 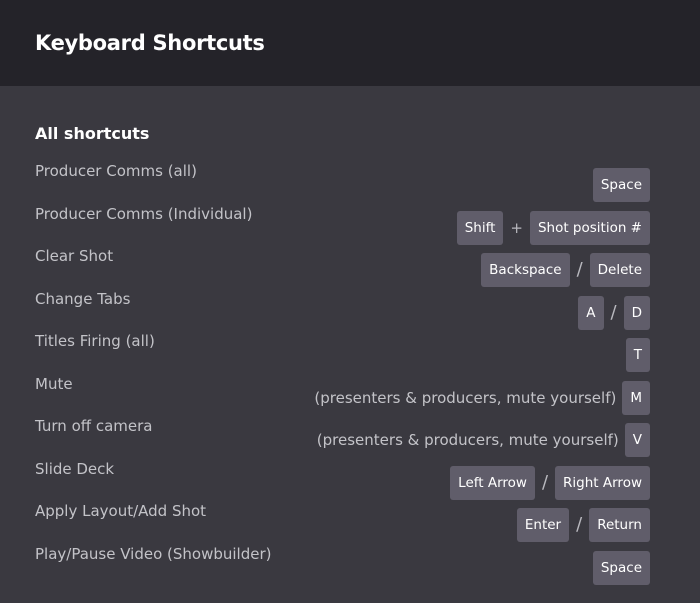 I want to click on key-v: V, so click(x=637, y=440).